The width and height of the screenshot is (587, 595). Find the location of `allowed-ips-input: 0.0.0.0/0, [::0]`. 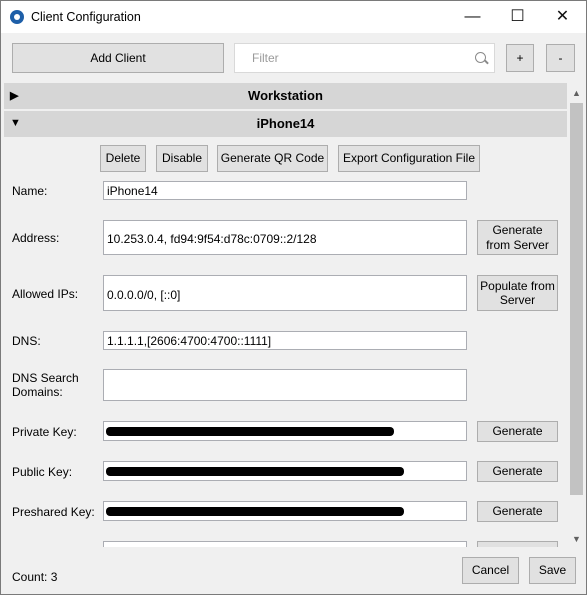

allowed-ips-input: 0.0.0.0/0, [::0] is located at coordinates (285, 293).